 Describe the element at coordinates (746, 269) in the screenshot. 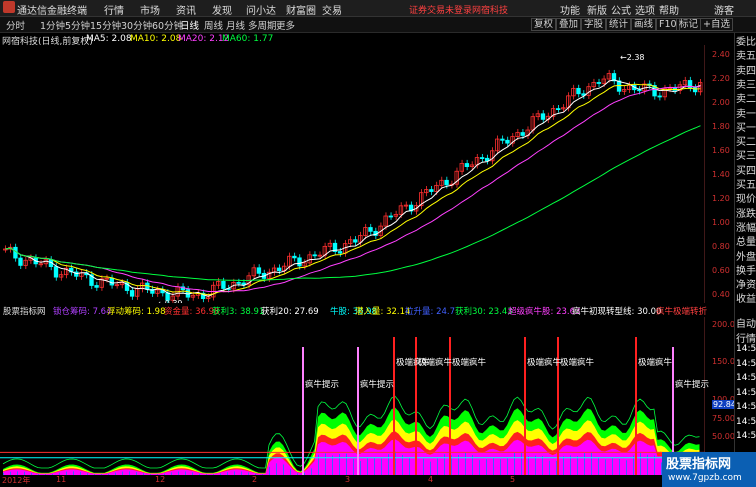

I see `side-panel-item: 换手` at that location.